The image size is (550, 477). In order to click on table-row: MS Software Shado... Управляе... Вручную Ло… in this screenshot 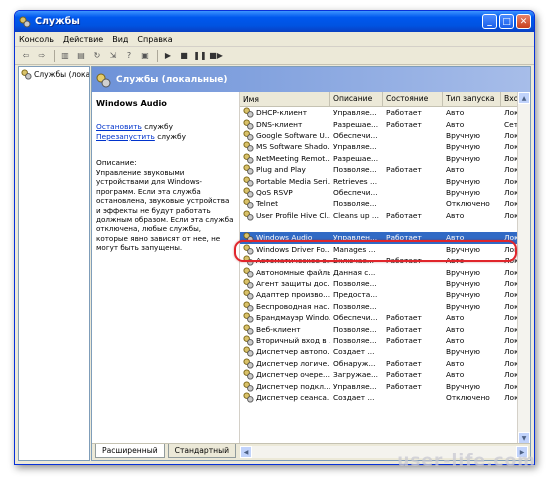, I will do `click(385, 146)`.